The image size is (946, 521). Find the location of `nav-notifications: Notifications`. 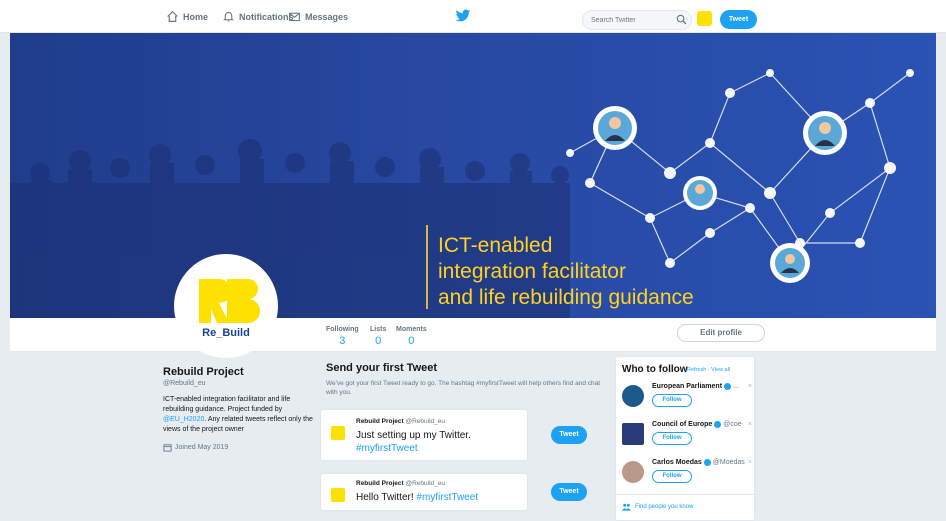

nav-notifications: Notifications is located at coordinates (258, 16).